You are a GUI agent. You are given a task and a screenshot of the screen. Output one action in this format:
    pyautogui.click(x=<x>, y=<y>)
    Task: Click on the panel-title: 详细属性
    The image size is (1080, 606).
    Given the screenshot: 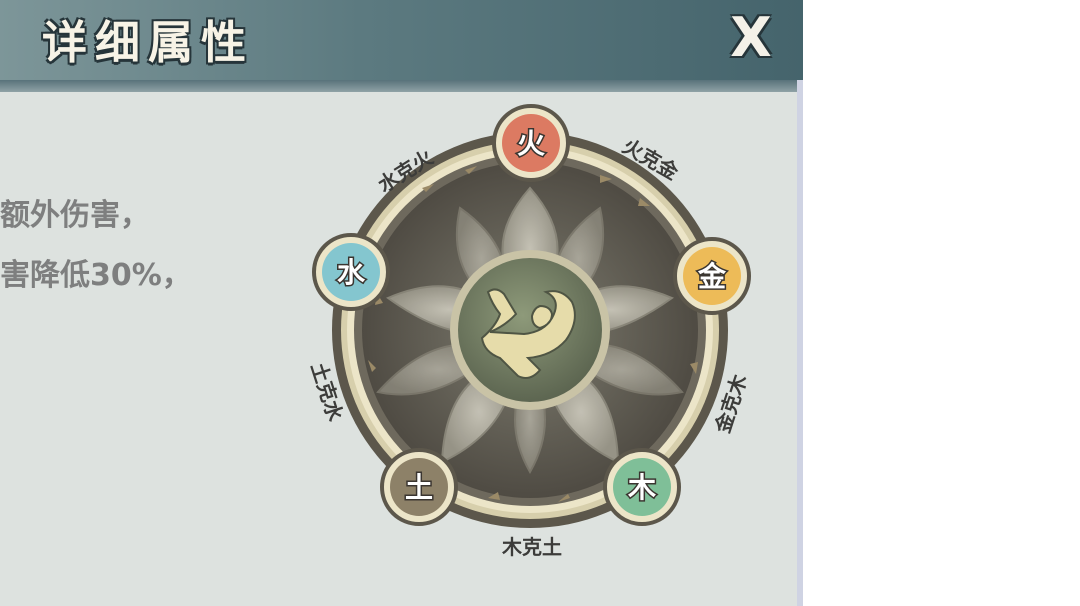 What is the action you would take?
    pyautogui.click(x=148, y=42)
    